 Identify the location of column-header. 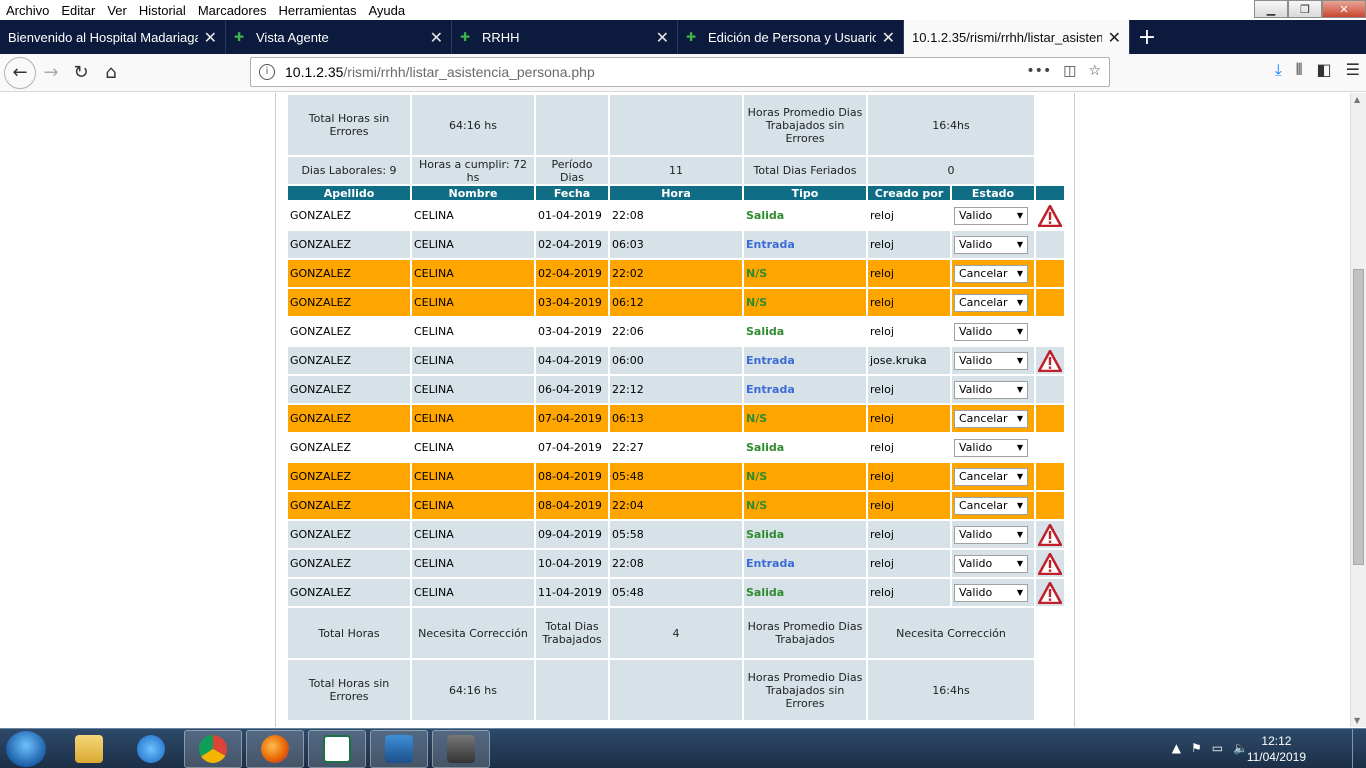
(1050, 193).